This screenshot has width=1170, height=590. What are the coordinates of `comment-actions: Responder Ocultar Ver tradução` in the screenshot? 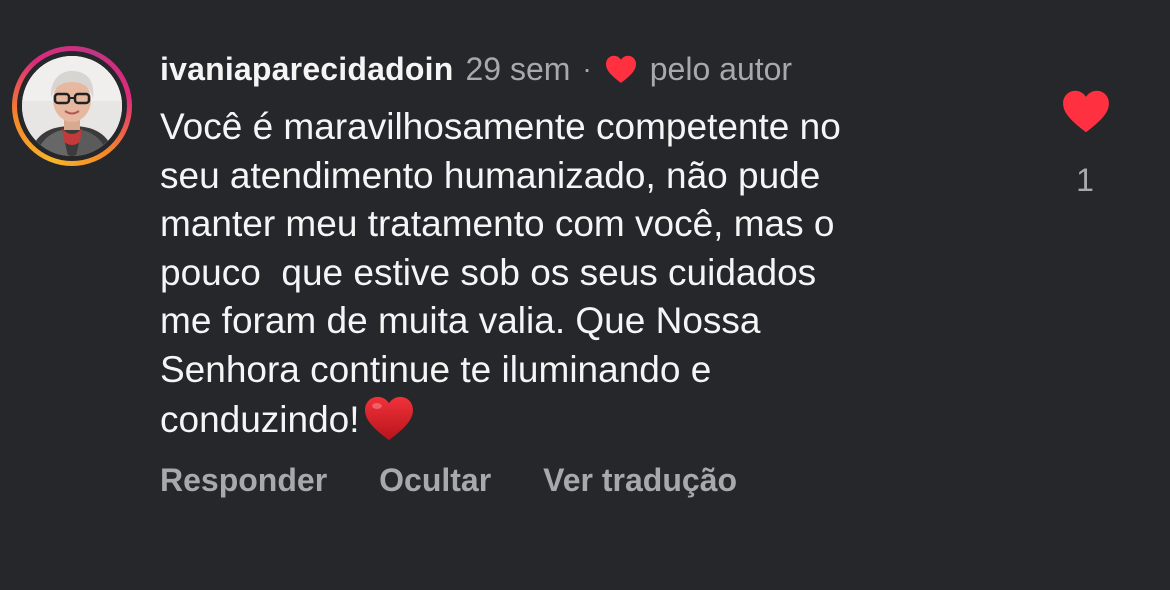 It's located at (448, 480).